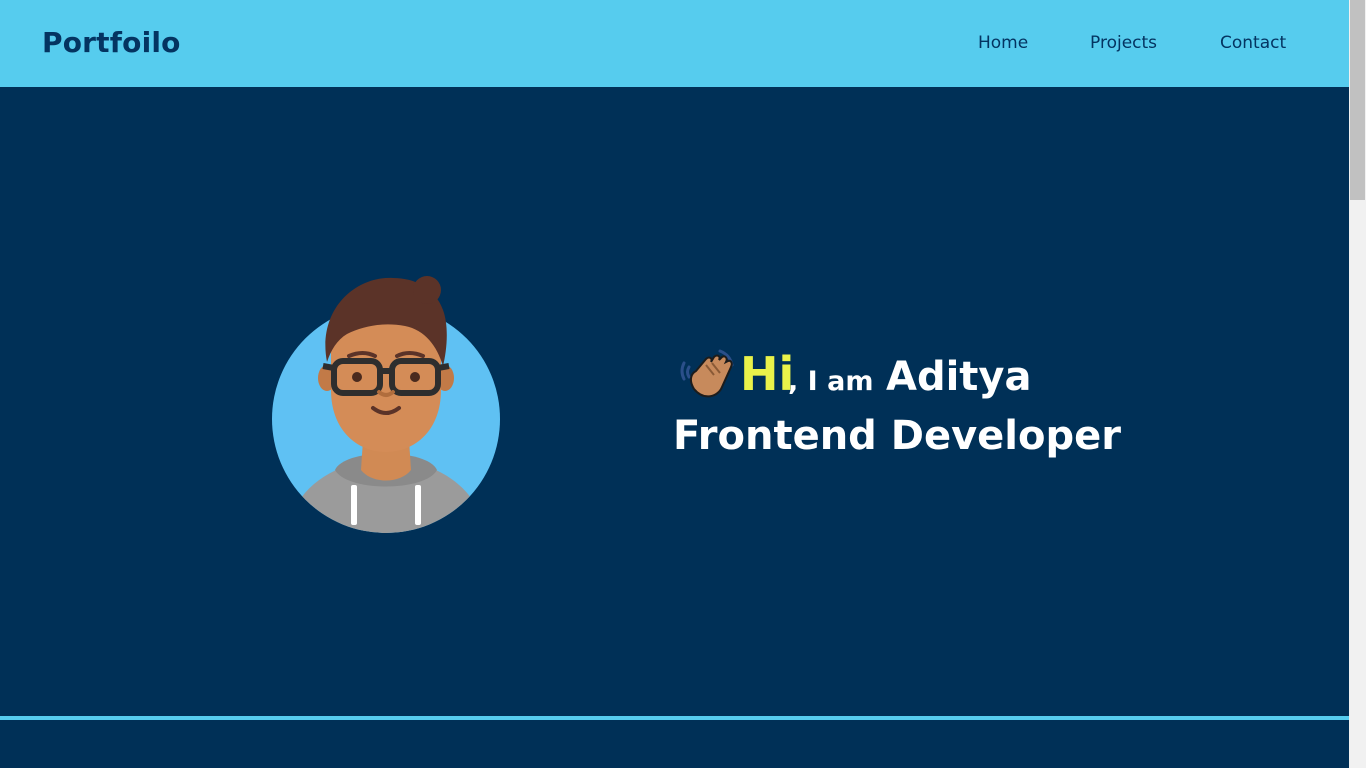 The height and width of the screenshot is (768, 1366). Describe the element at coordinates (1003, 43) in the screenshot. I see `nav-link-home: Home` at that location.